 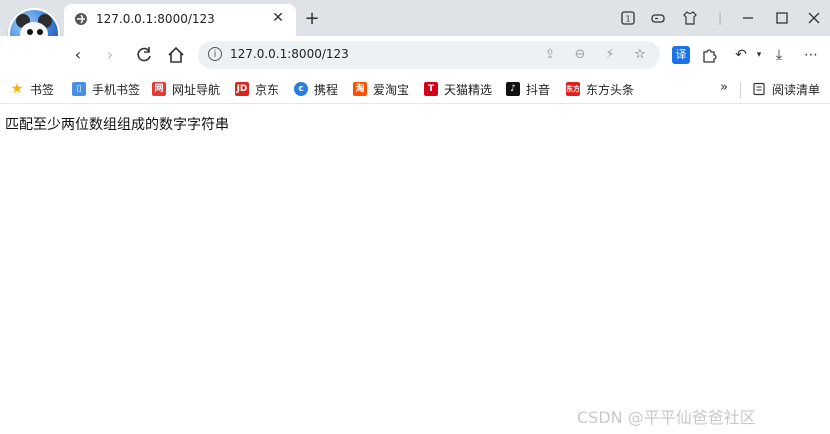 I want to click on favorite-star-icon: ☆, so click(x=640, y=55).